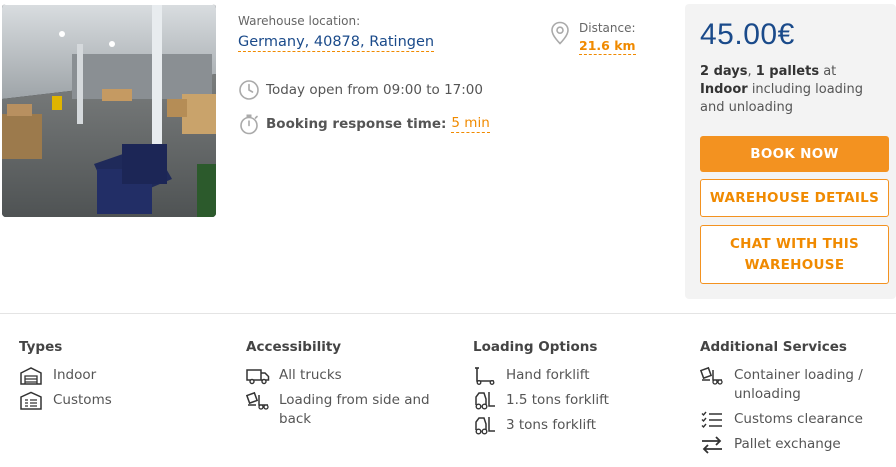 Image resolution: width=896 pixels, height=467 pixels. I want to click on list-item: Hand forklift, so click(573, 375).